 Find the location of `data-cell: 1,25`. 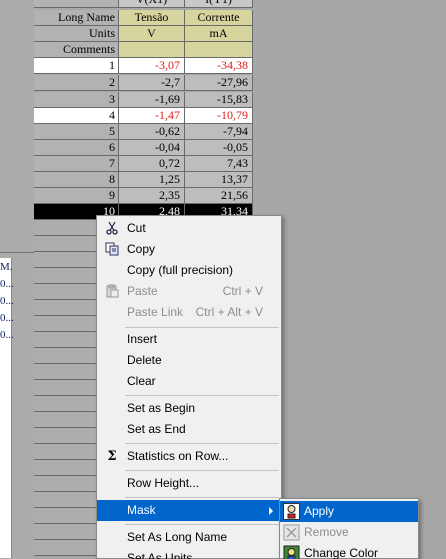

data-cell: 1,25 is located at coordinates (152, 180).